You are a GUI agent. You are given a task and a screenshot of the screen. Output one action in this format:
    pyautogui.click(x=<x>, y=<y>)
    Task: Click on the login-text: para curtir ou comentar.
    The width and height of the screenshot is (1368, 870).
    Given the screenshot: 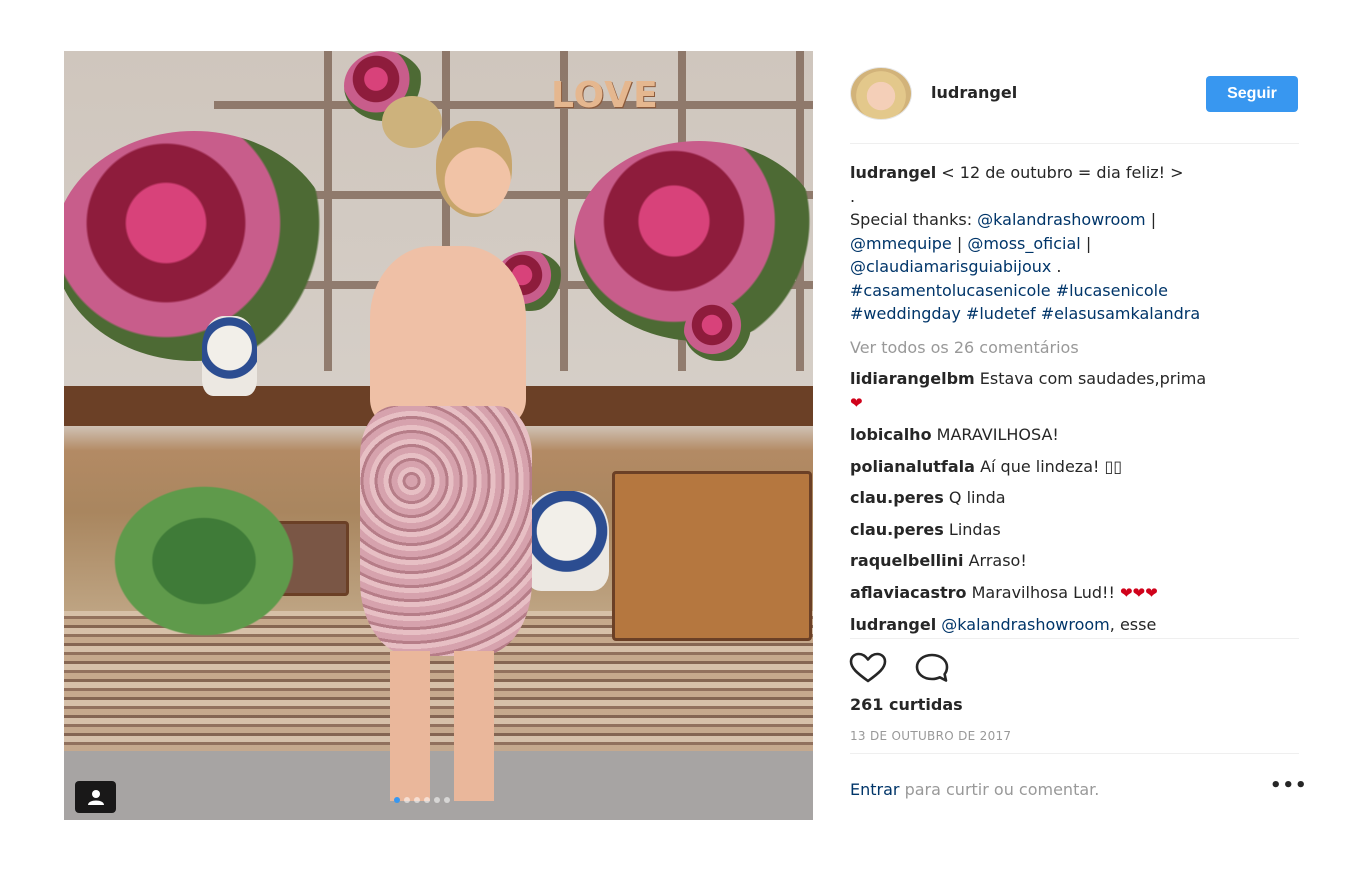 What is the action you would take?
    pyautogui.click(x=999, y=789)
    